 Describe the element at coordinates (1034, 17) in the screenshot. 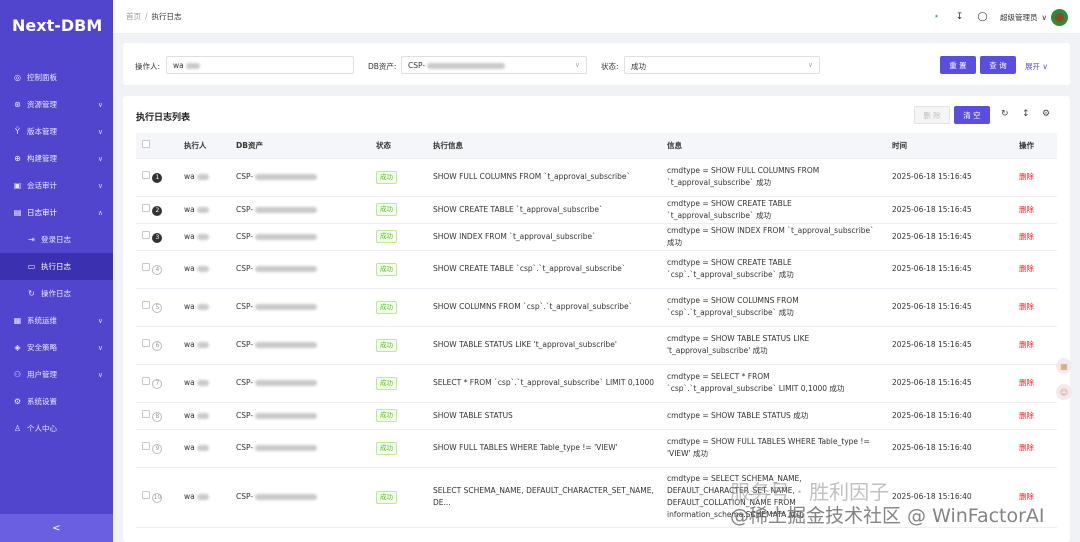

I see `user-menu: 超级管理员 ∨` at that location.